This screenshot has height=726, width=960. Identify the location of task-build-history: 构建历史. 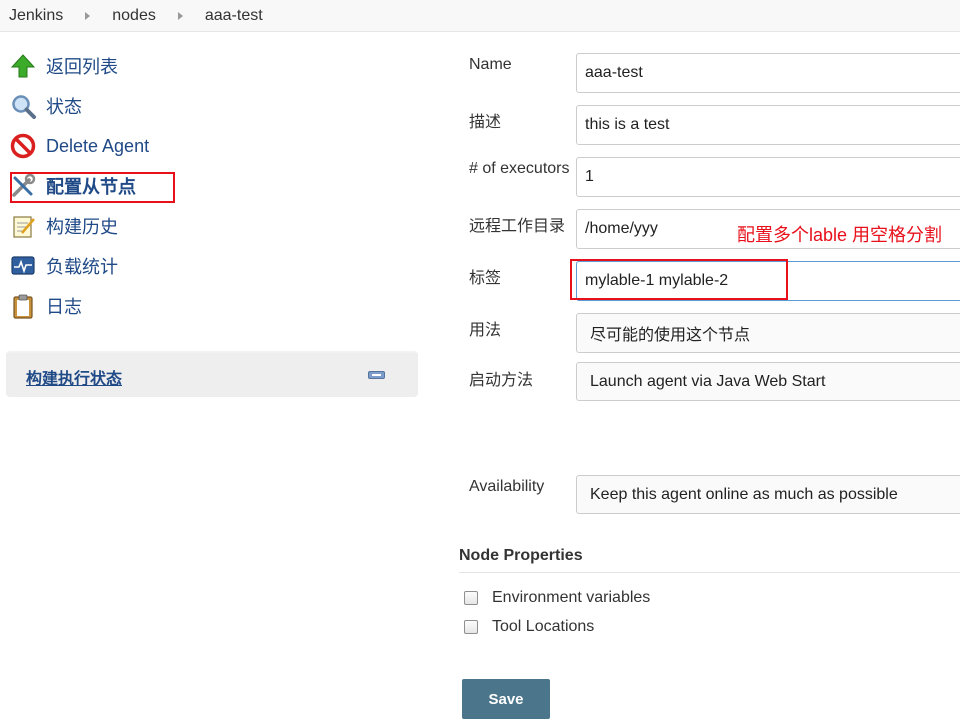
(63, 226).